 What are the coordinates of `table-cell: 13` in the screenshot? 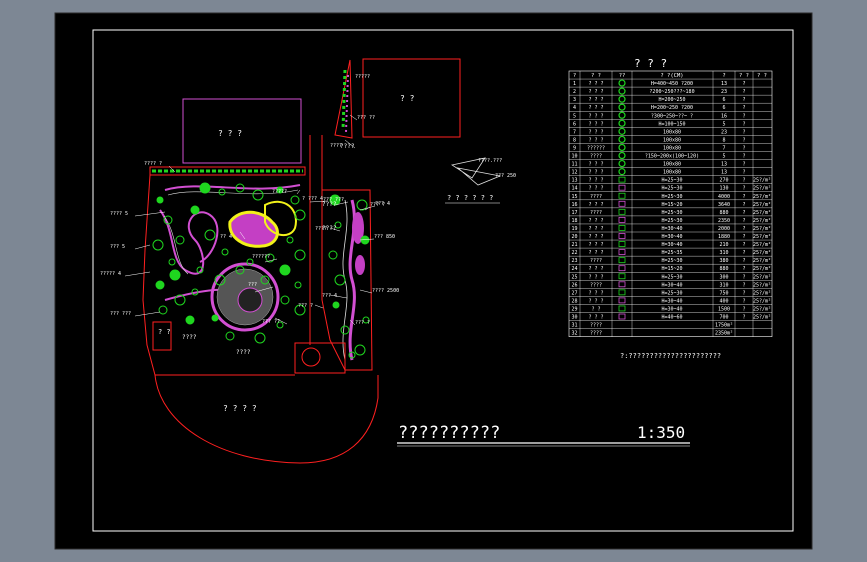 It's located at (724, 84).